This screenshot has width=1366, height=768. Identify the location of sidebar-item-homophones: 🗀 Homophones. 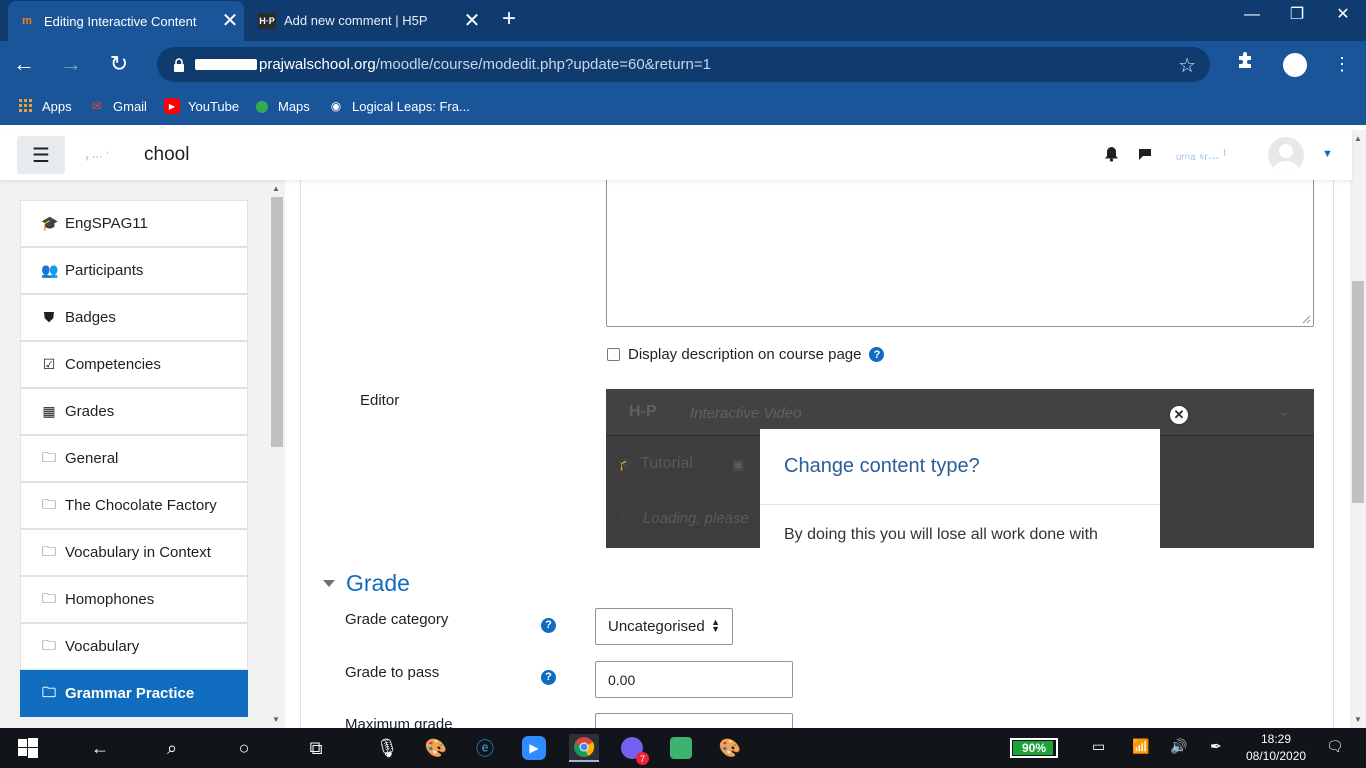
(134, 599).